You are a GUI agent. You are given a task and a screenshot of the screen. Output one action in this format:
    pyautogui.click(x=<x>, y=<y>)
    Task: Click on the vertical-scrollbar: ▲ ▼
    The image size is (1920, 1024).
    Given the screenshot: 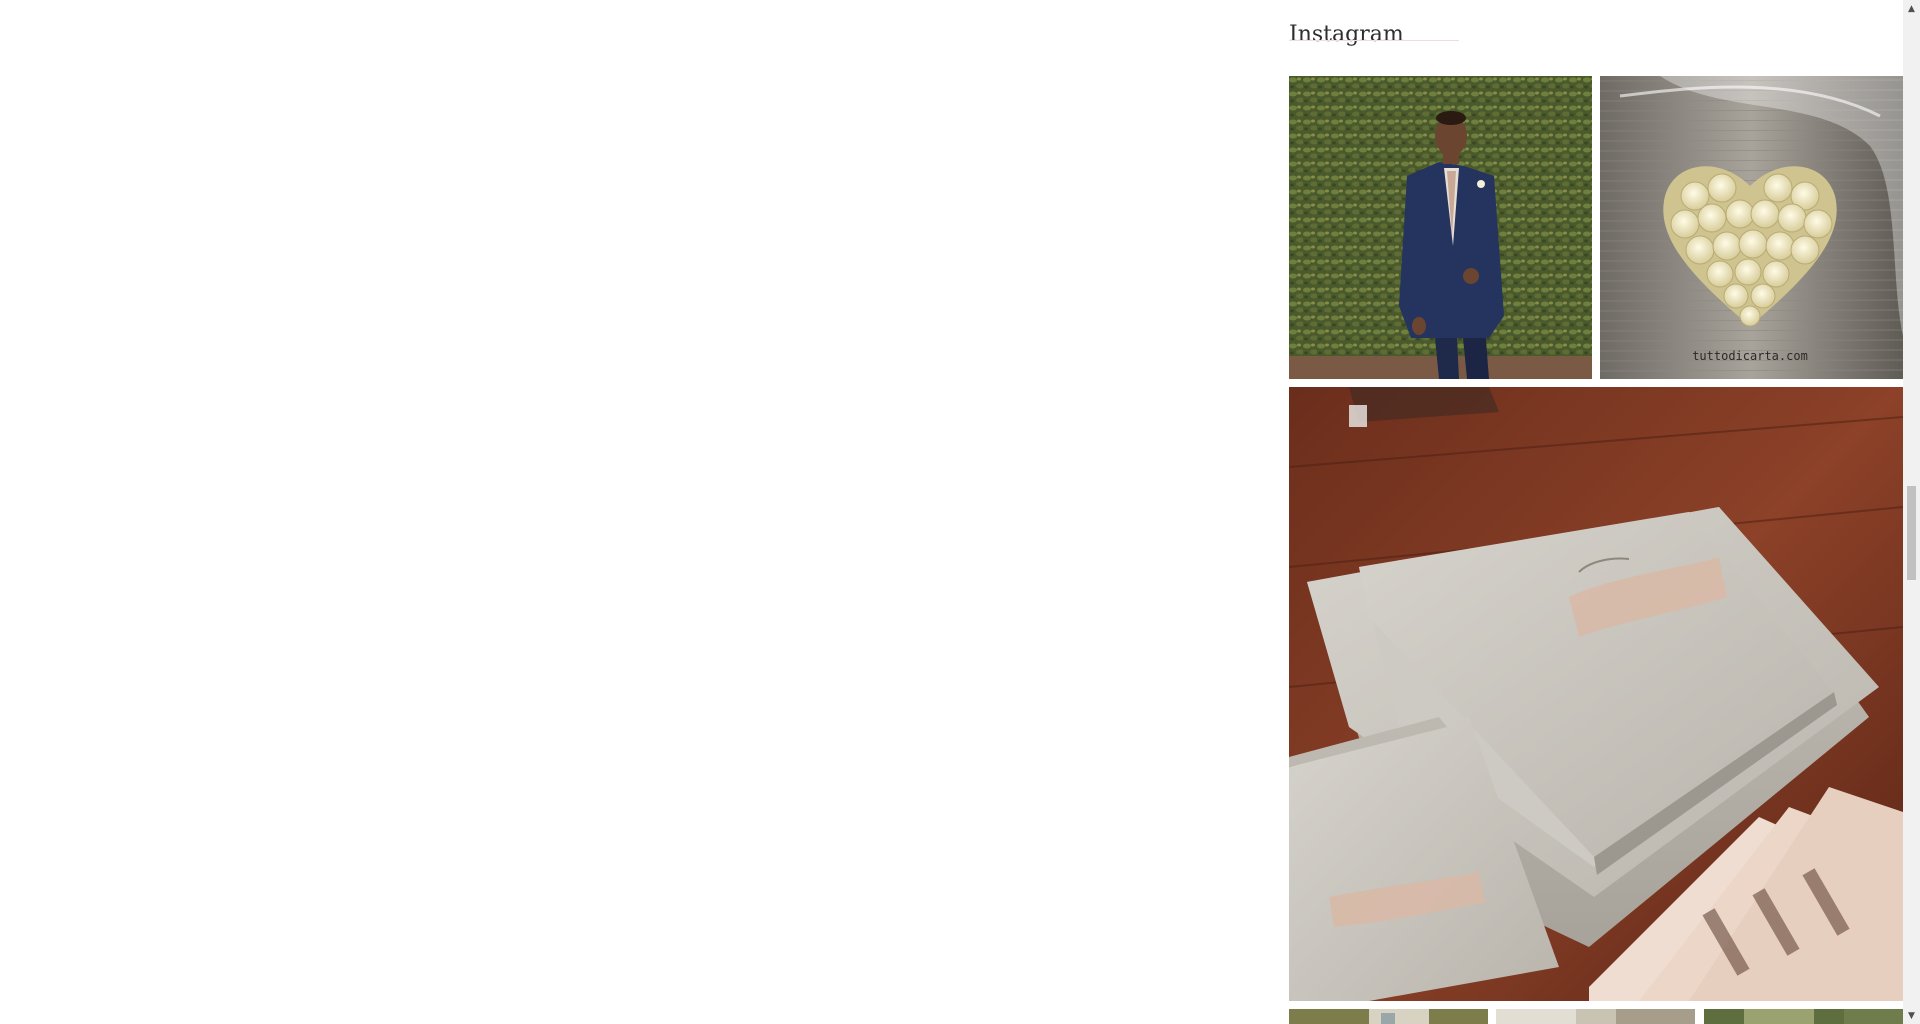 What is the action you would take?
    pyautogui.click(x=1911, y=512)
    